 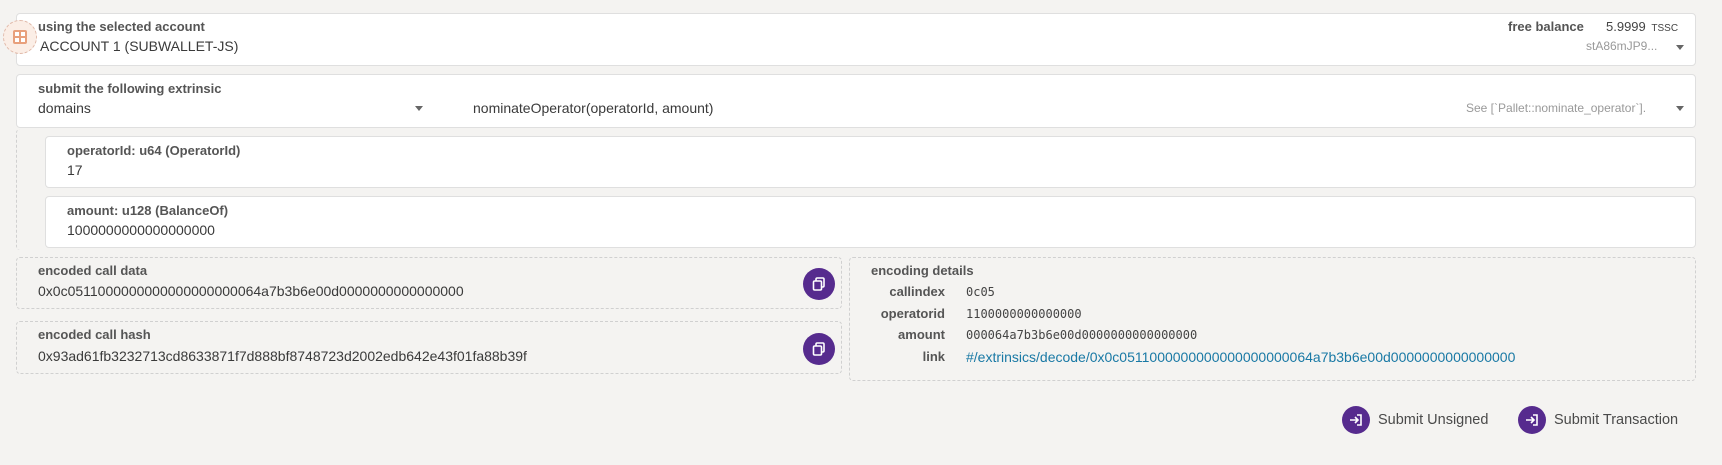 I want to click on section-dropdown: domains, so click(x=222, y=101).